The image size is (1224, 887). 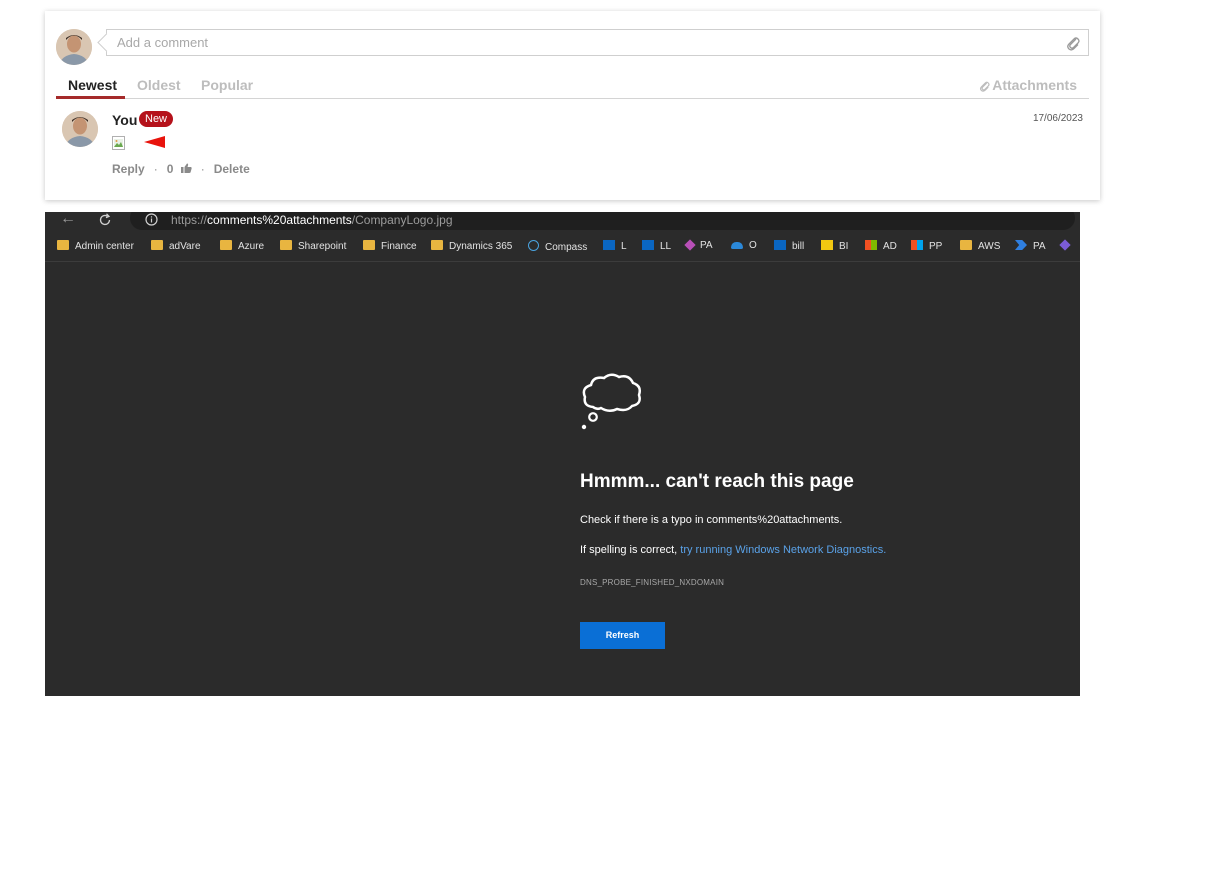 I want to click on fav-item: AD, so click(x=881, y=246).